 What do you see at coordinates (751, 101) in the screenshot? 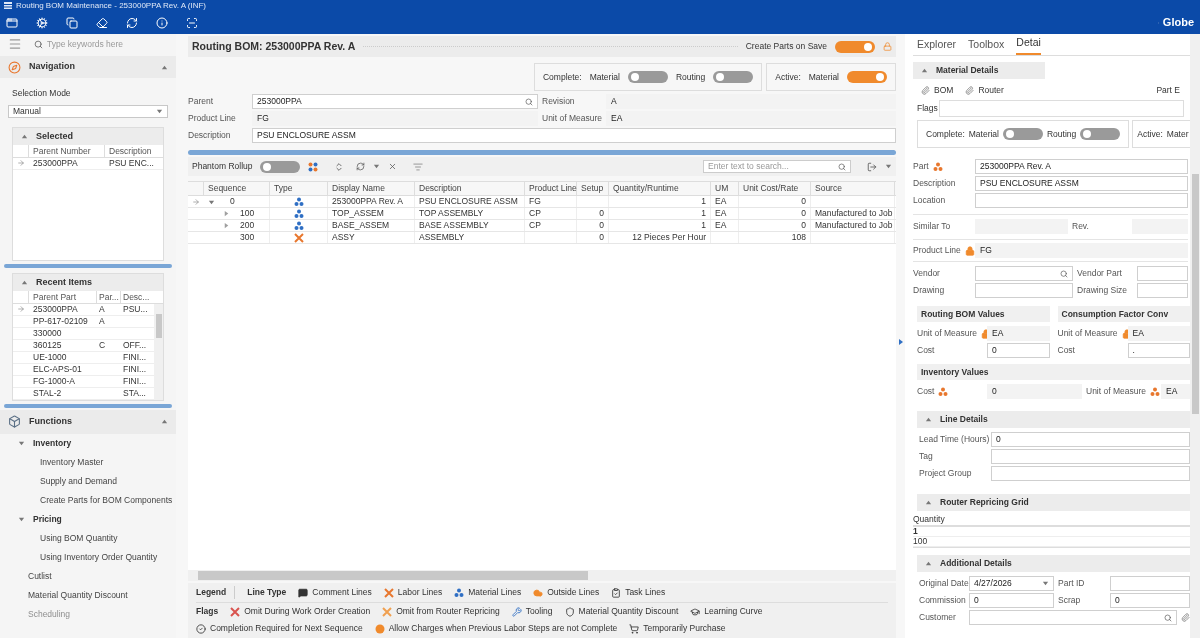
I see `input-field: A` at bounding box center [751, 101].